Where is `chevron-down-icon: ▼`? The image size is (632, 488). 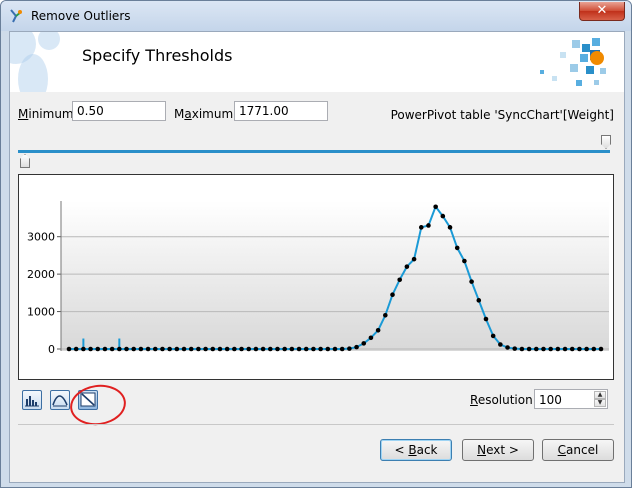
chevron-down-icon: ▼ is located at coordinates (600, 402).